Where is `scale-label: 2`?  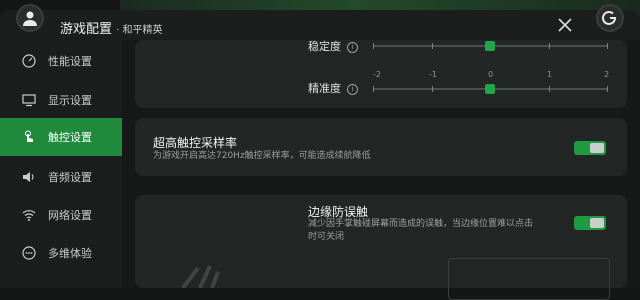
scale-label: 2 is located at coordinates (607, 74).